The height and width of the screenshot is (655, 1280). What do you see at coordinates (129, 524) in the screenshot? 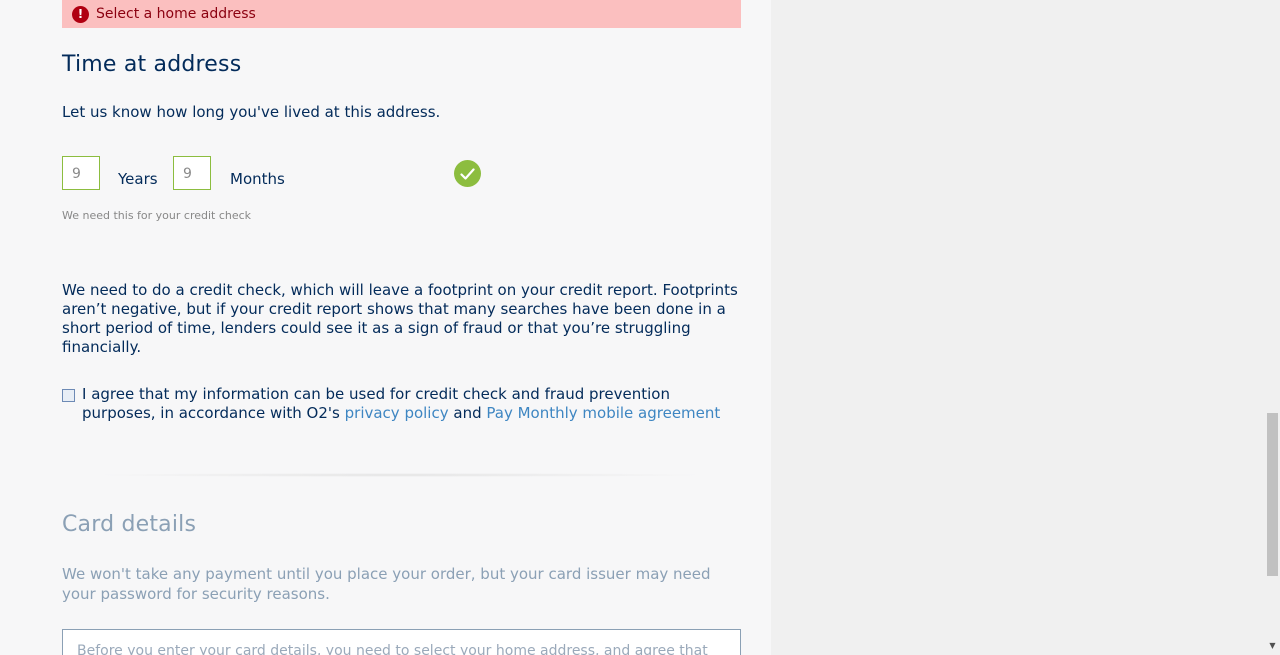
I see `card-details-heading: Card details` at bounding box center [129, 524].